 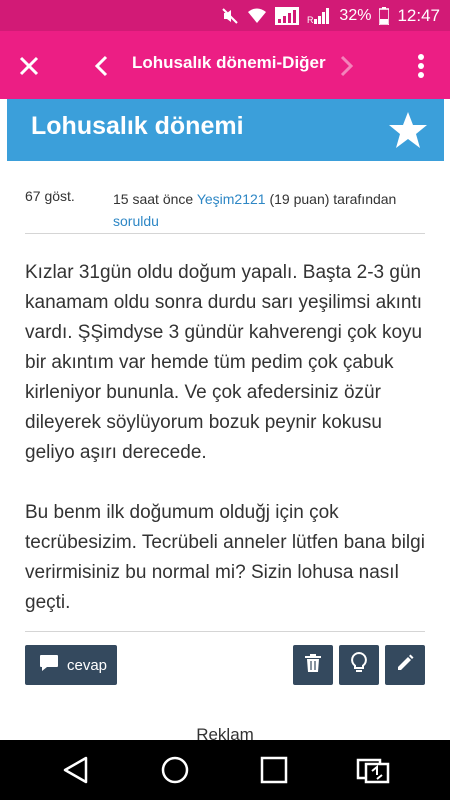 What do you see at coordinates (421, 66) in the screenshot?
I see `more-icon` at bounding box center [421, 66].